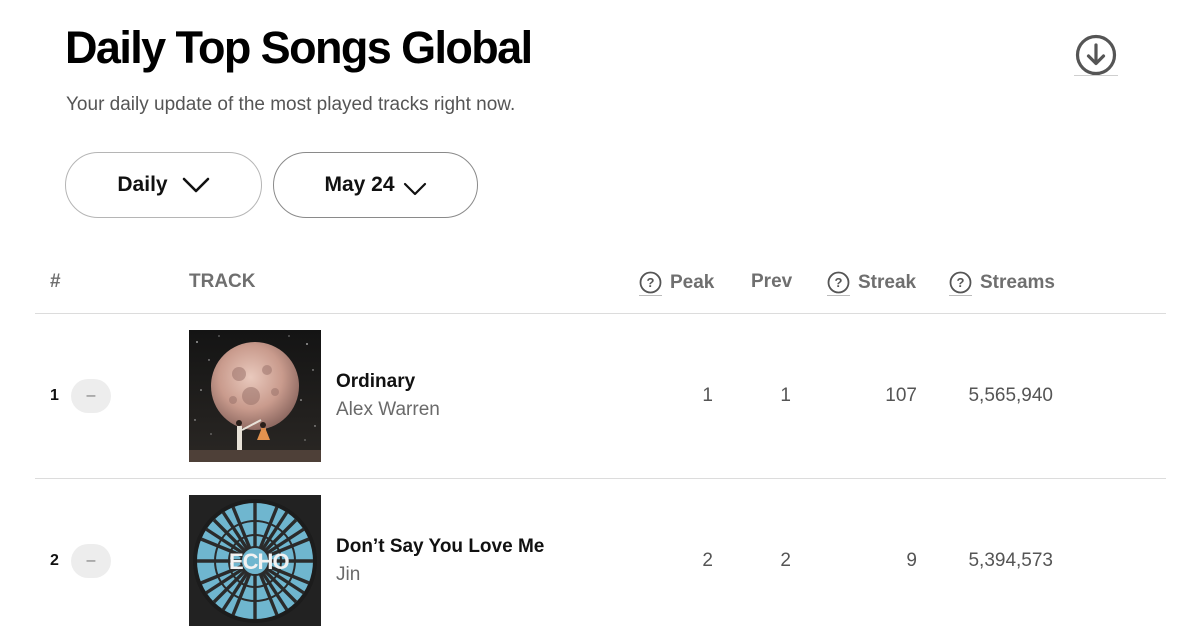 Image resolution: width=1200 pixels, height=638 pixels. I want to click on column-header-peak-label: Peak, so click(692, 282).